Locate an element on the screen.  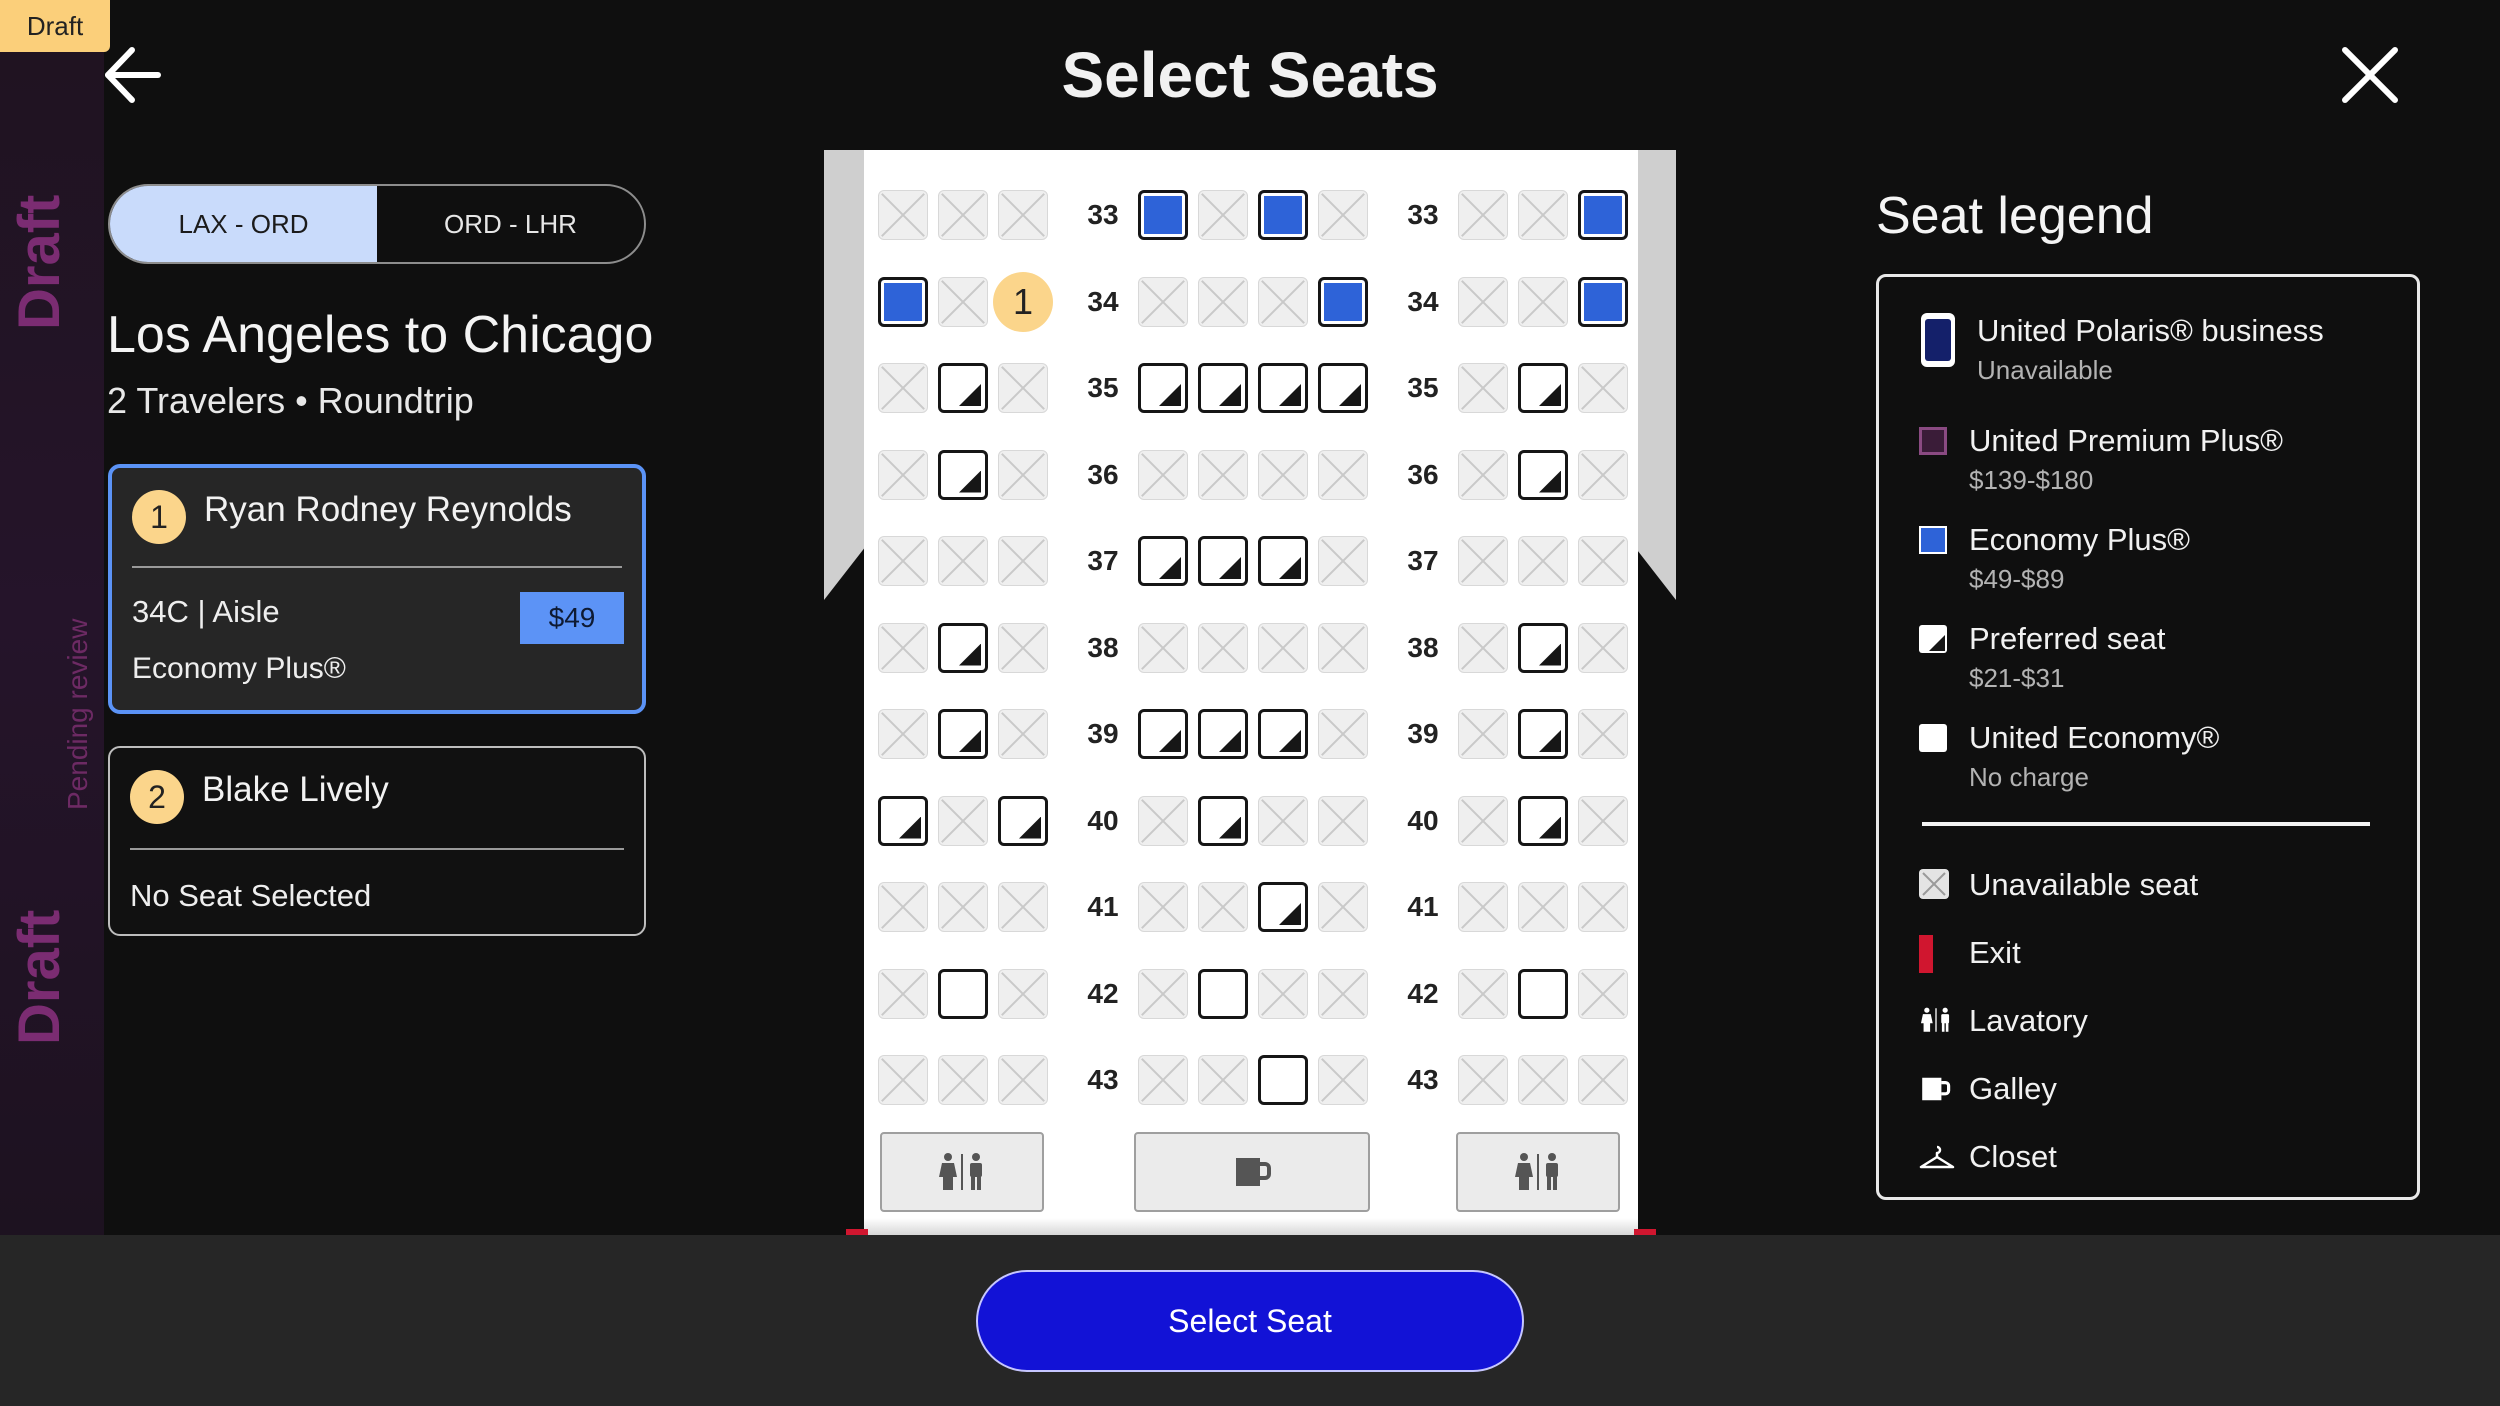
row-number: 40 is located at coordinates (1423, 820).